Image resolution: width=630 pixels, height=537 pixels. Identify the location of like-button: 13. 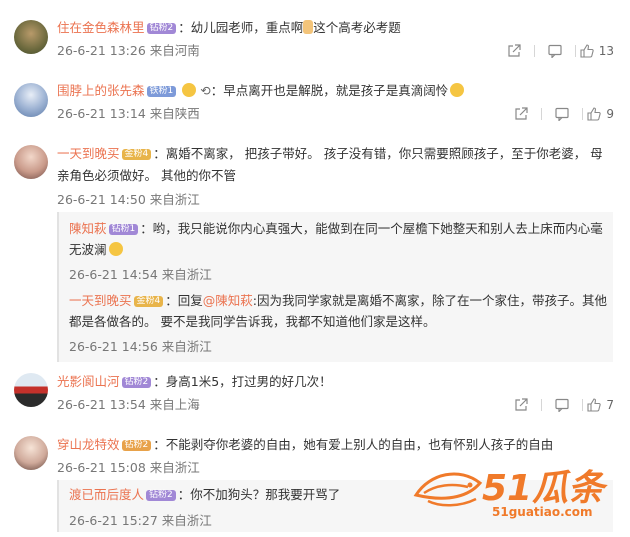
(597, 51).